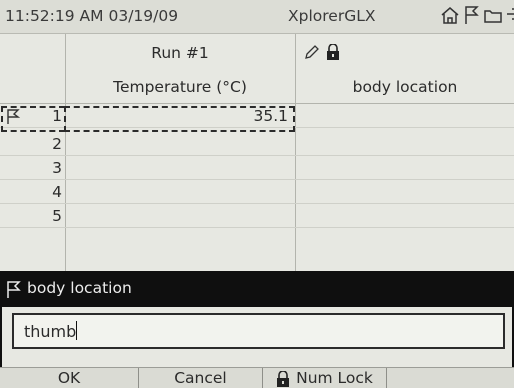 The width and height of the screenshot is (514, 388). What do you see at coordinates (332, 16) in the screenshot?
I see `app-title: XplorerGLX` at bounding box center [332, 16].